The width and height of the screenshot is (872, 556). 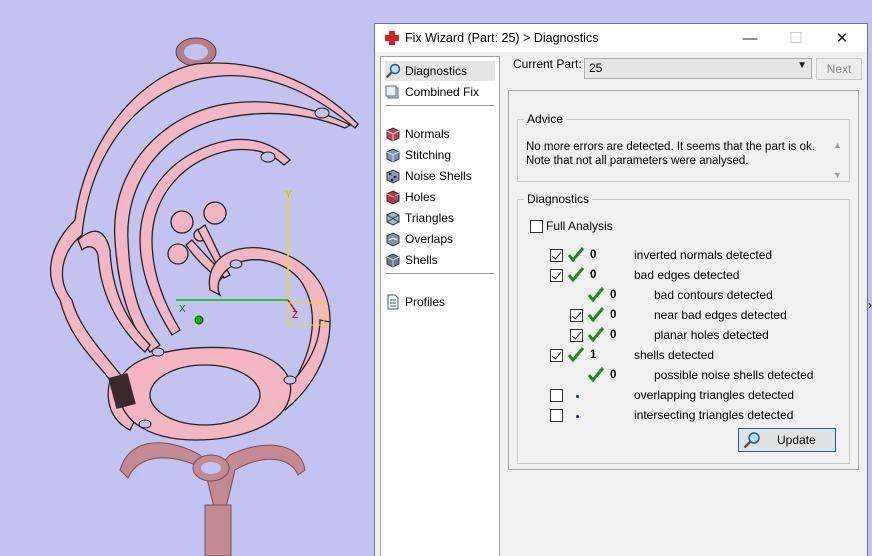 I want to click on document-icon, so click(x=393, y=302).